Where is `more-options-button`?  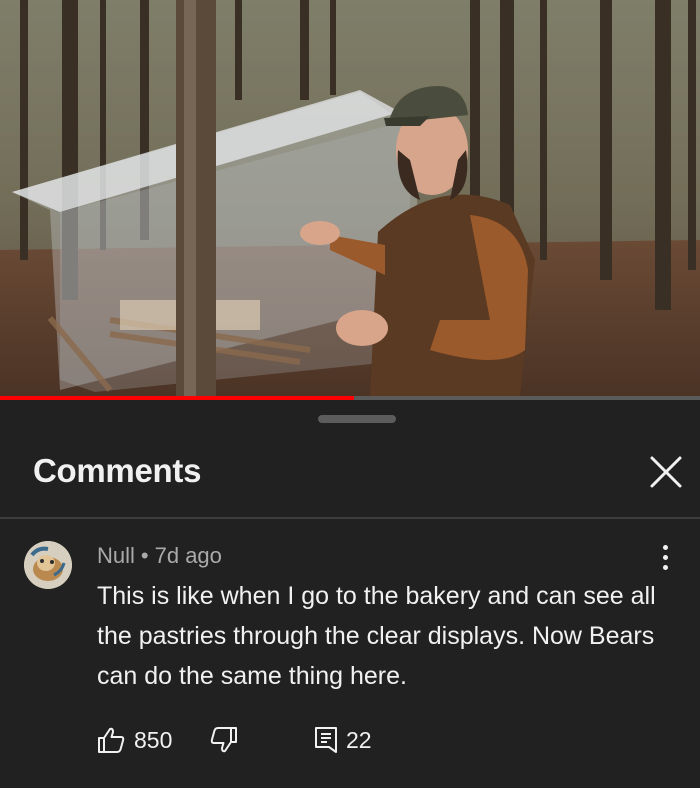 more-options-button is located at coordinates (665, 560).